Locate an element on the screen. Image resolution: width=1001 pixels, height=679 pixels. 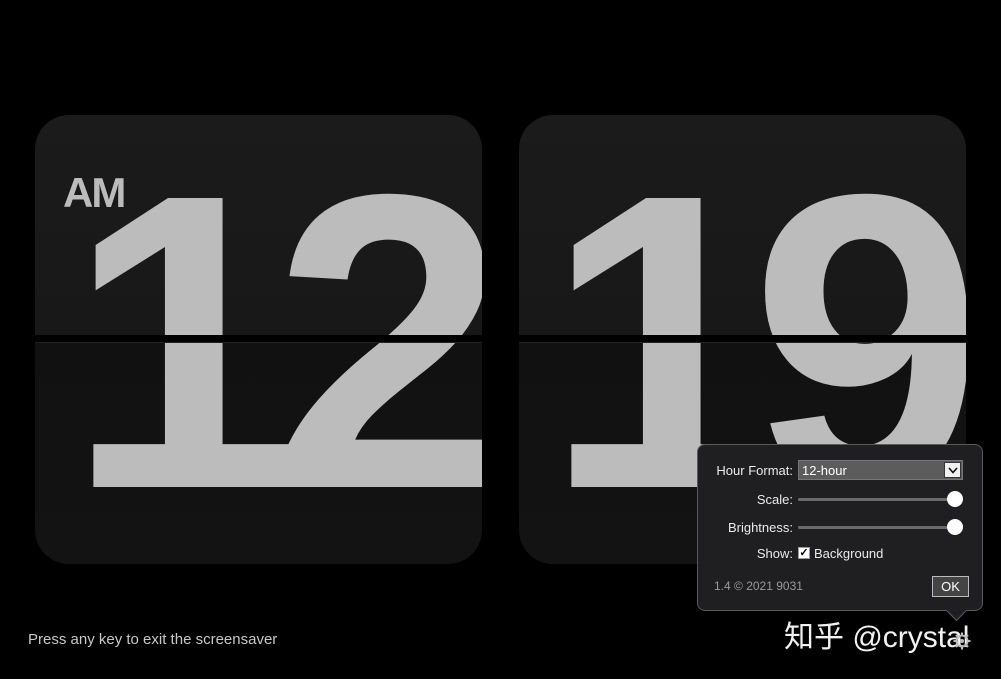
hour-format-row: Hour Format: 12-hour is located at coordinates (840, 470).